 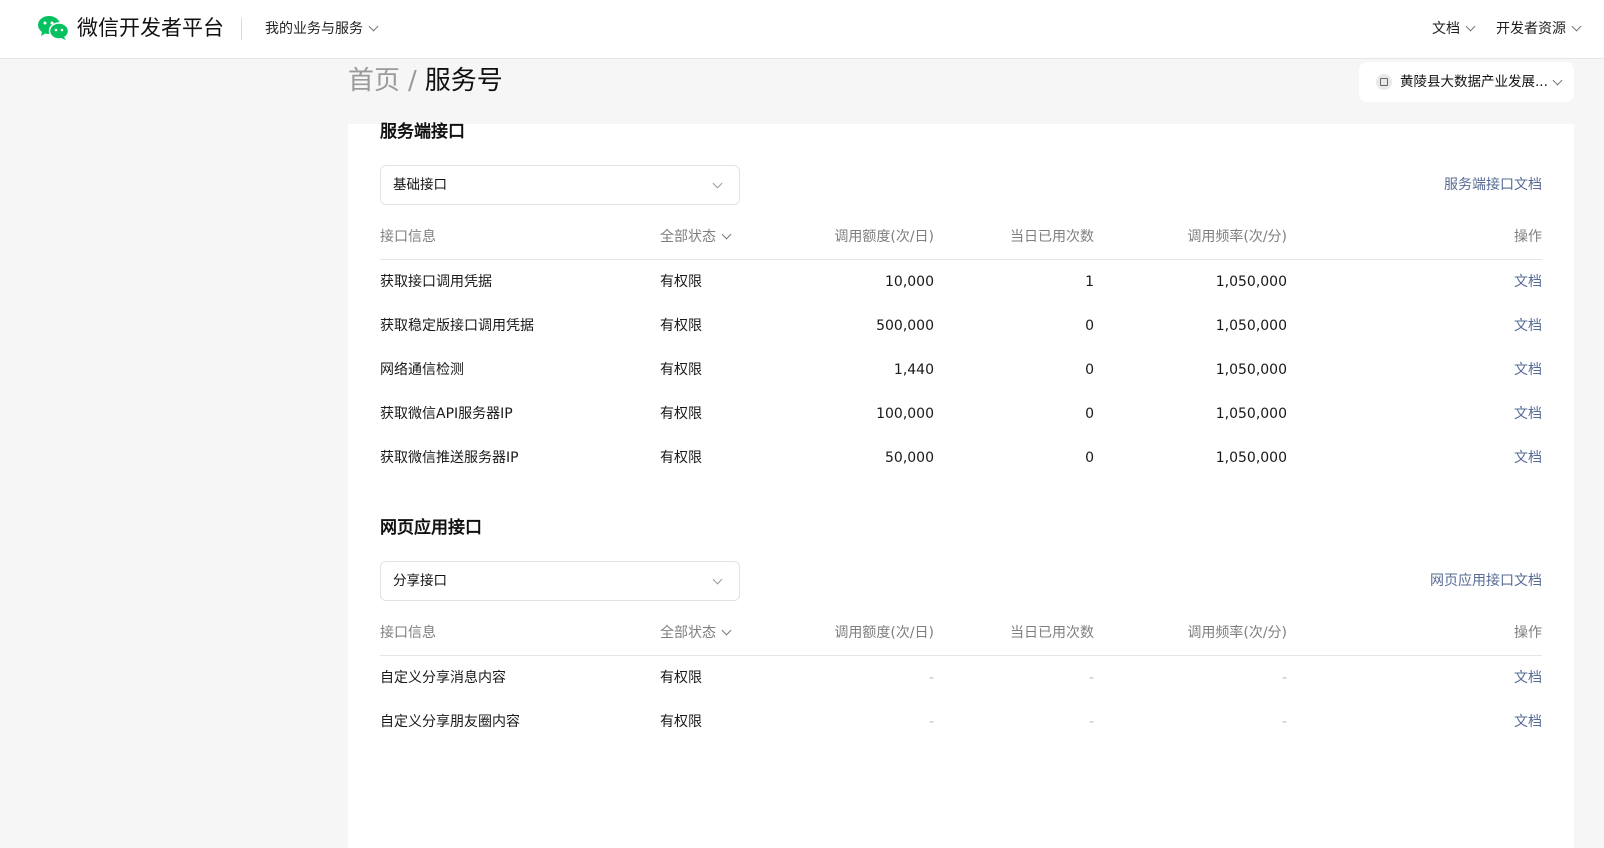 What do you see at coordinates (905, 326) in the screenshot?
I see `api-daily-quota: 500,000` at bounding box center [905, 326].